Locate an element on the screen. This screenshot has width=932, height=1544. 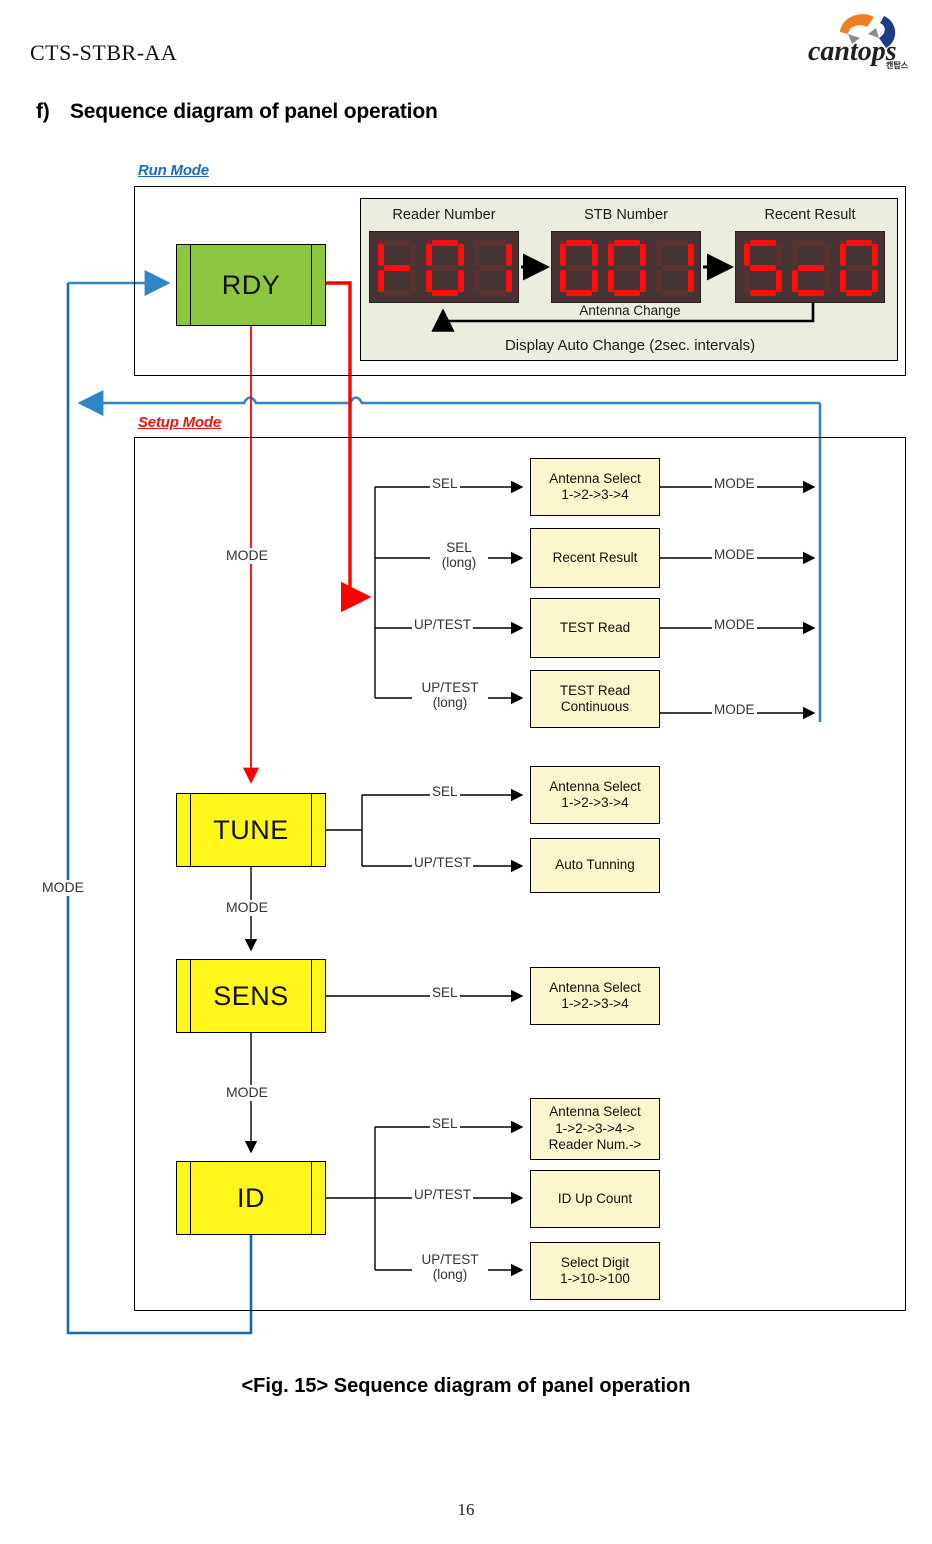
trigger-label-sel-long: SEL (long) is located at coordinates (459, 555).